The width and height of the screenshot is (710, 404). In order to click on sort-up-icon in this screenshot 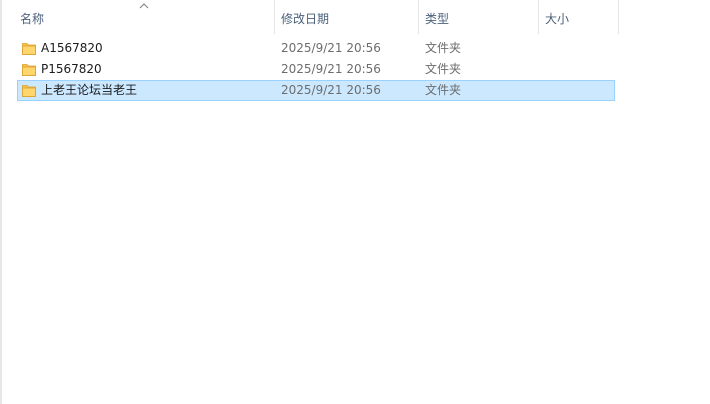, I will do `click(144, 6)`.